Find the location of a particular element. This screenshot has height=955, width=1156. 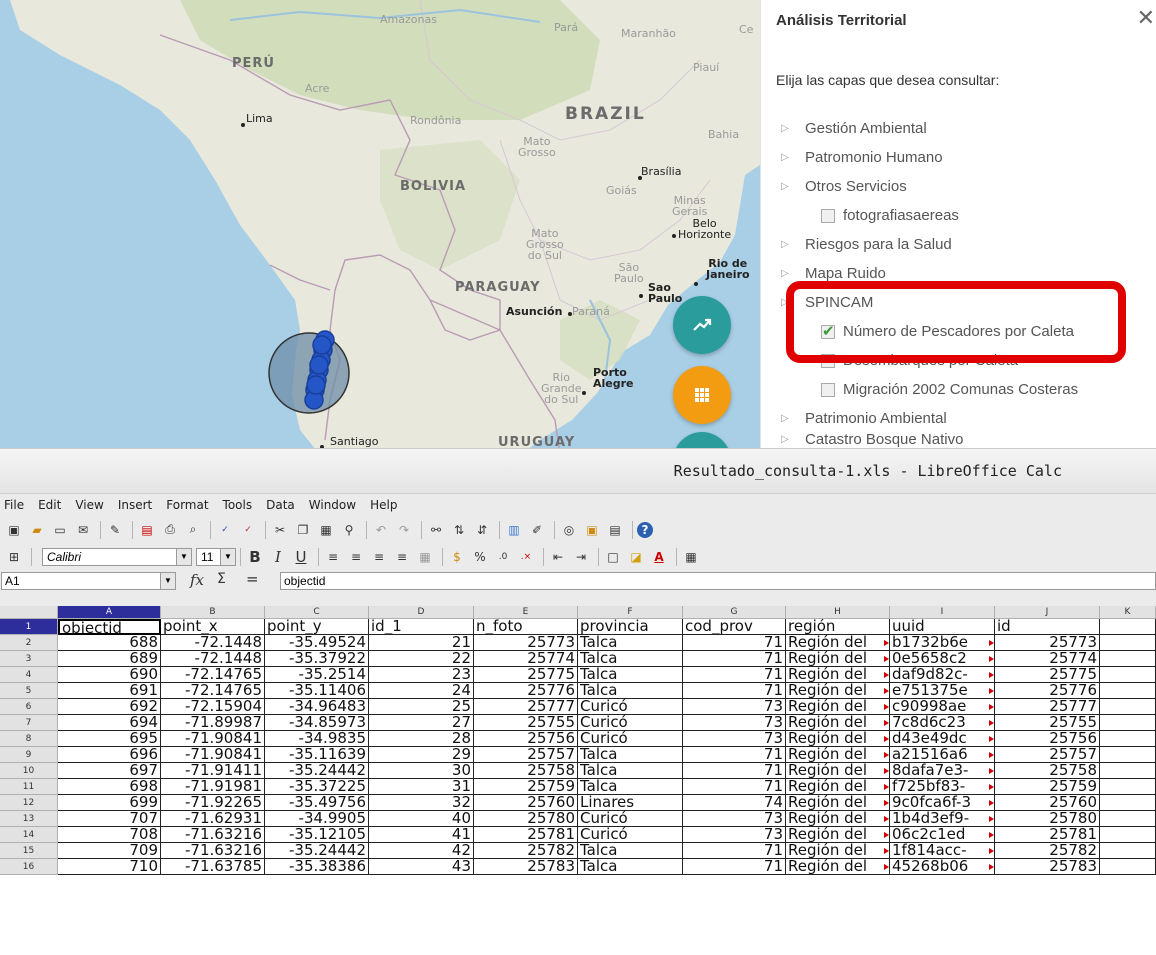

export-pdf-icon: ▤ is located at coordinates (147, 530).